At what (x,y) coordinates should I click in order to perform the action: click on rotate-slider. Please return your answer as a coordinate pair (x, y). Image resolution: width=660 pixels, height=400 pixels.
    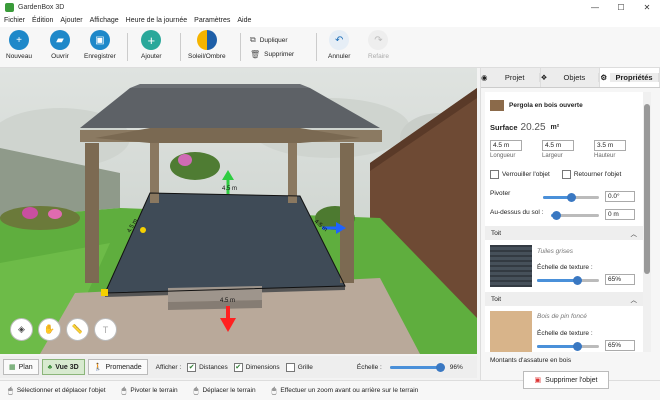
    Looking at the image, I should click on (571, 197).